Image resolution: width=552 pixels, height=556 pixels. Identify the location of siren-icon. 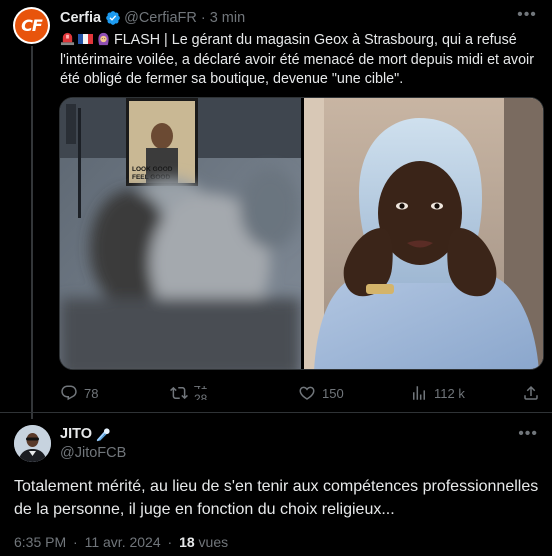
(67, 39).